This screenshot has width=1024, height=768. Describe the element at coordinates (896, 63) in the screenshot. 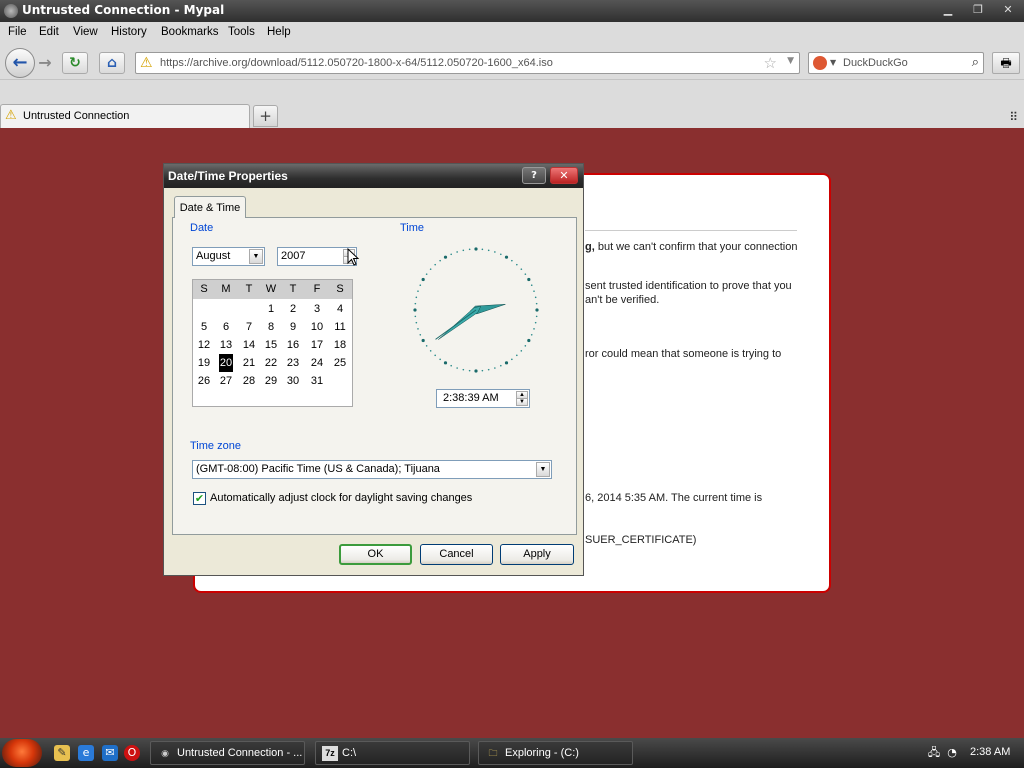

I see `search-bar: ▼ DuckDuckGo ⌕` at that location.